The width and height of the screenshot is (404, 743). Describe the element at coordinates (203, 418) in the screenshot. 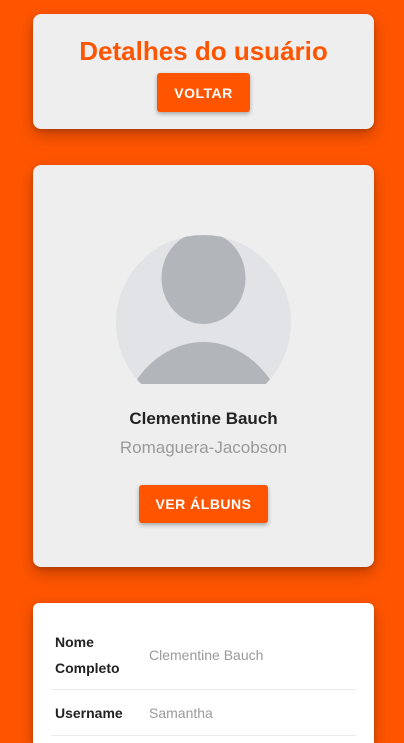

I see `user-name: Clementine Bauch` at that location.